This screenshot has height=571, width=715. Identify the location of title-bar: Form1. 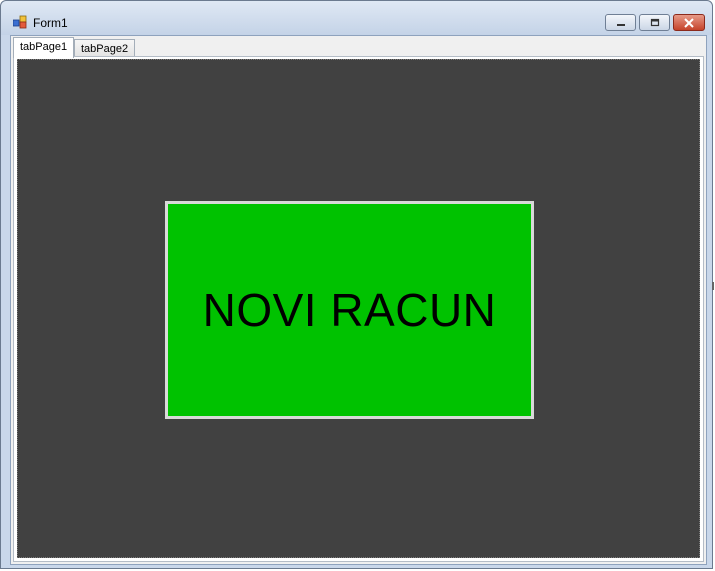
(356, 18).